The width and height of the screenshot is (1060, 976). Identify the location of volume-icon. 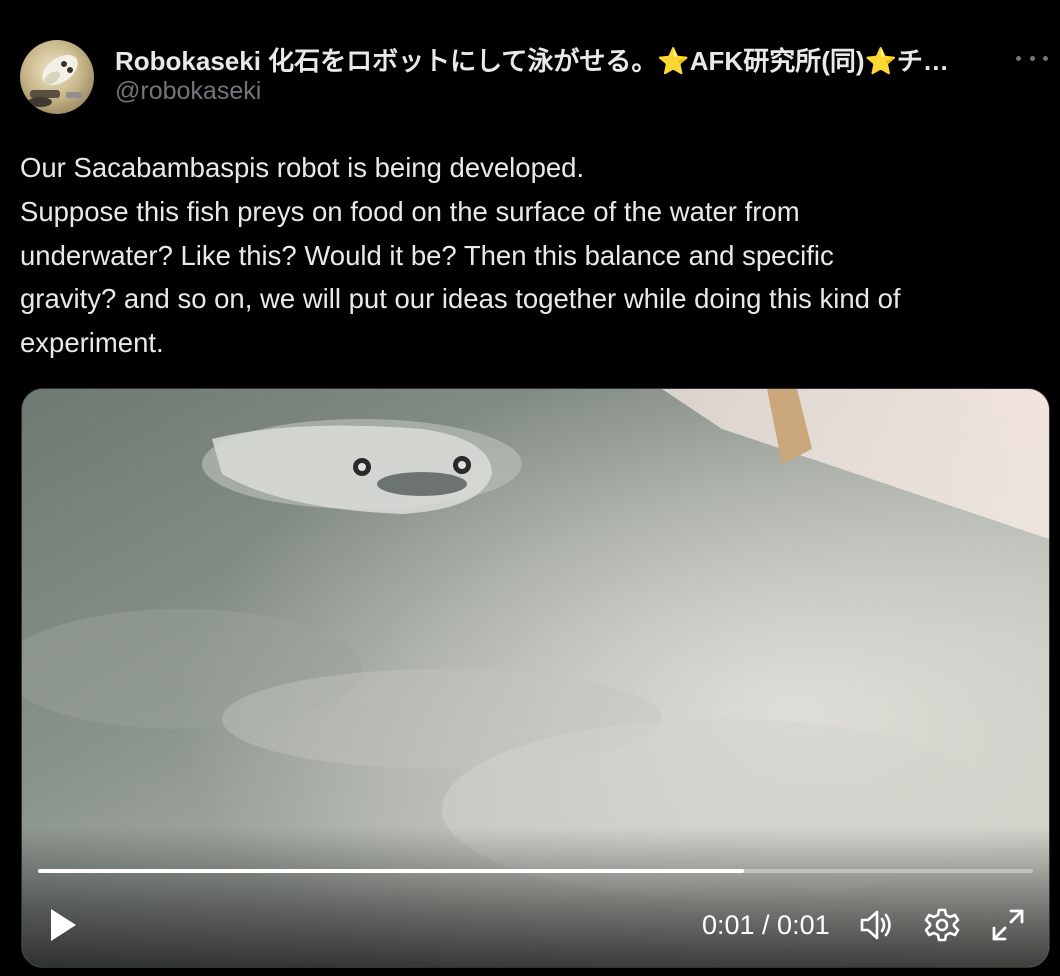
(875, 925).